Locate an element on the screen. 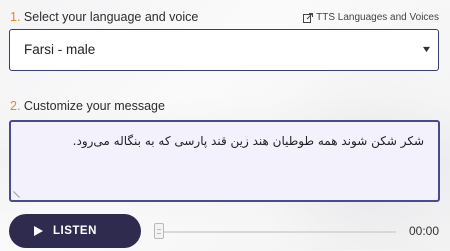 This screenshot has width=450, height=251. step-2-number: 2. is located at coordinates (15, 106).